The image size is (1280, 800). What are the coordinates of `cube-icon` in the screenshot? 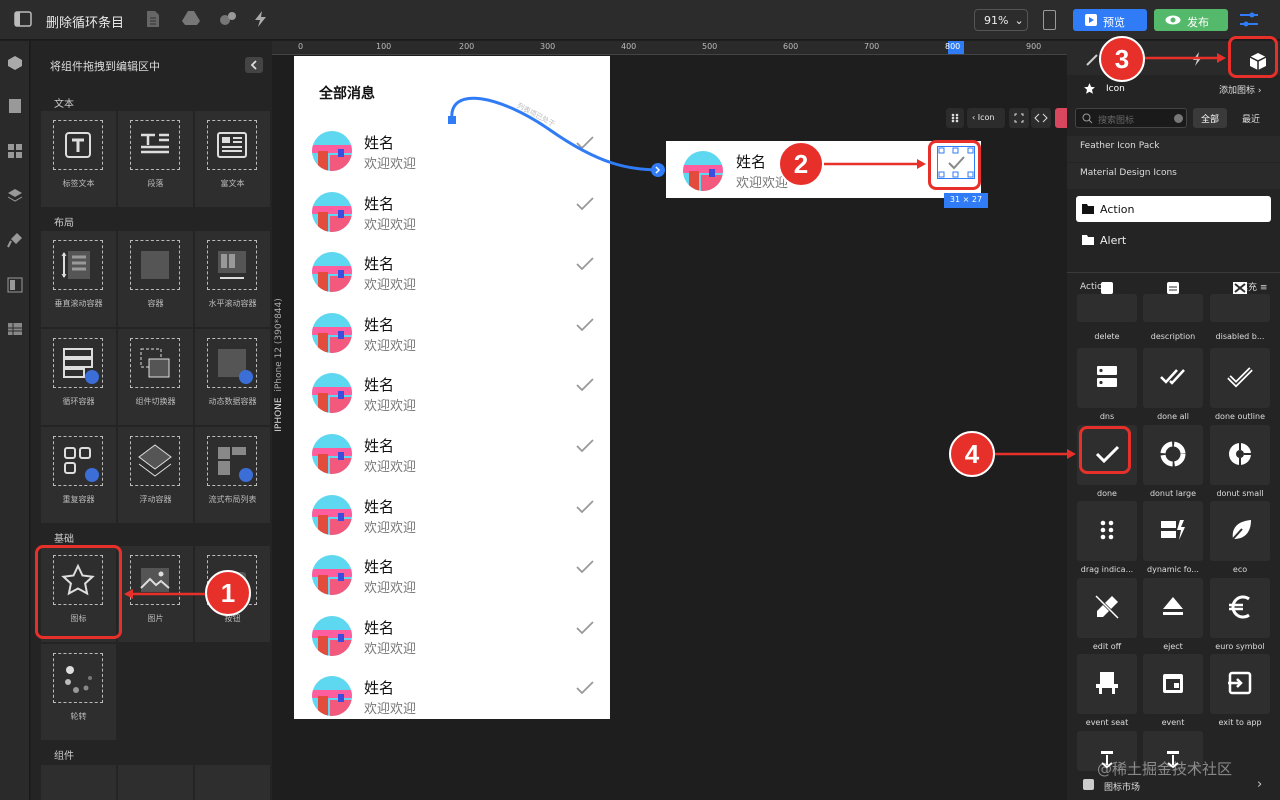 It's located at (15, 63).